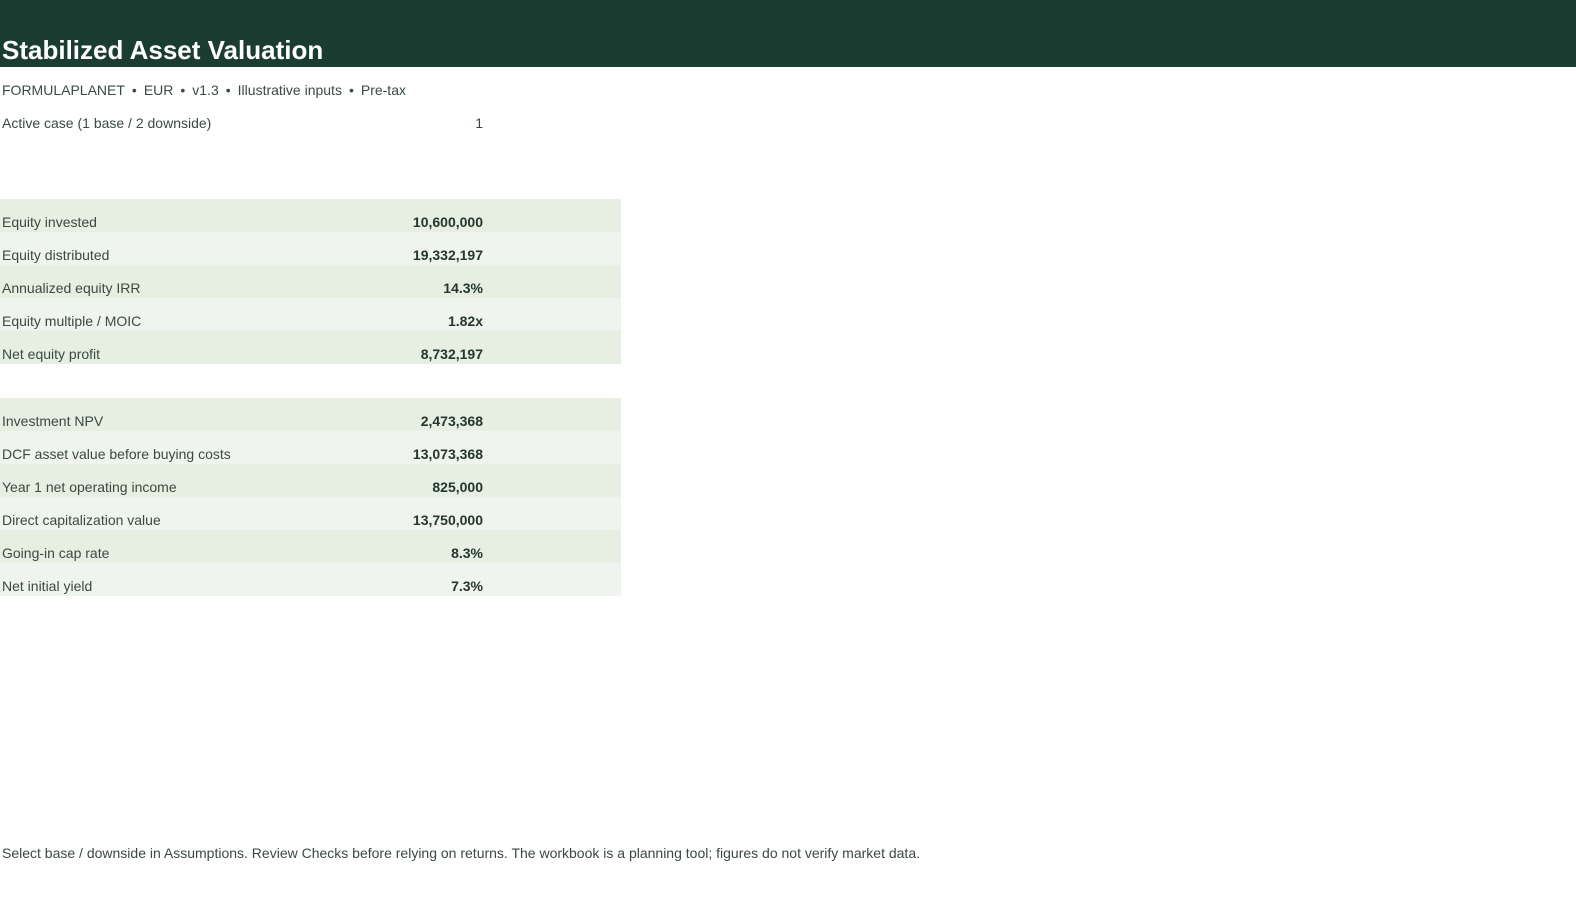  I want to click on table-row: Investment NPV 2,473,368, so click(310, 414).